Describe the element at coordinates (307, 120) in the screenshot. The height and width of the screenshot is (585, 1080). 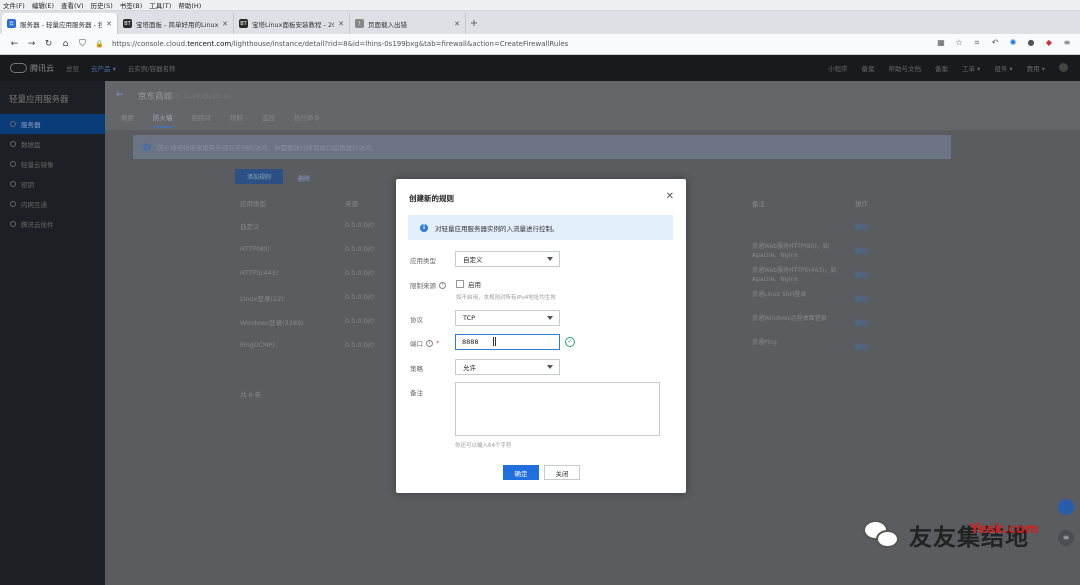
I see `subtab: 执行命令` at that location.